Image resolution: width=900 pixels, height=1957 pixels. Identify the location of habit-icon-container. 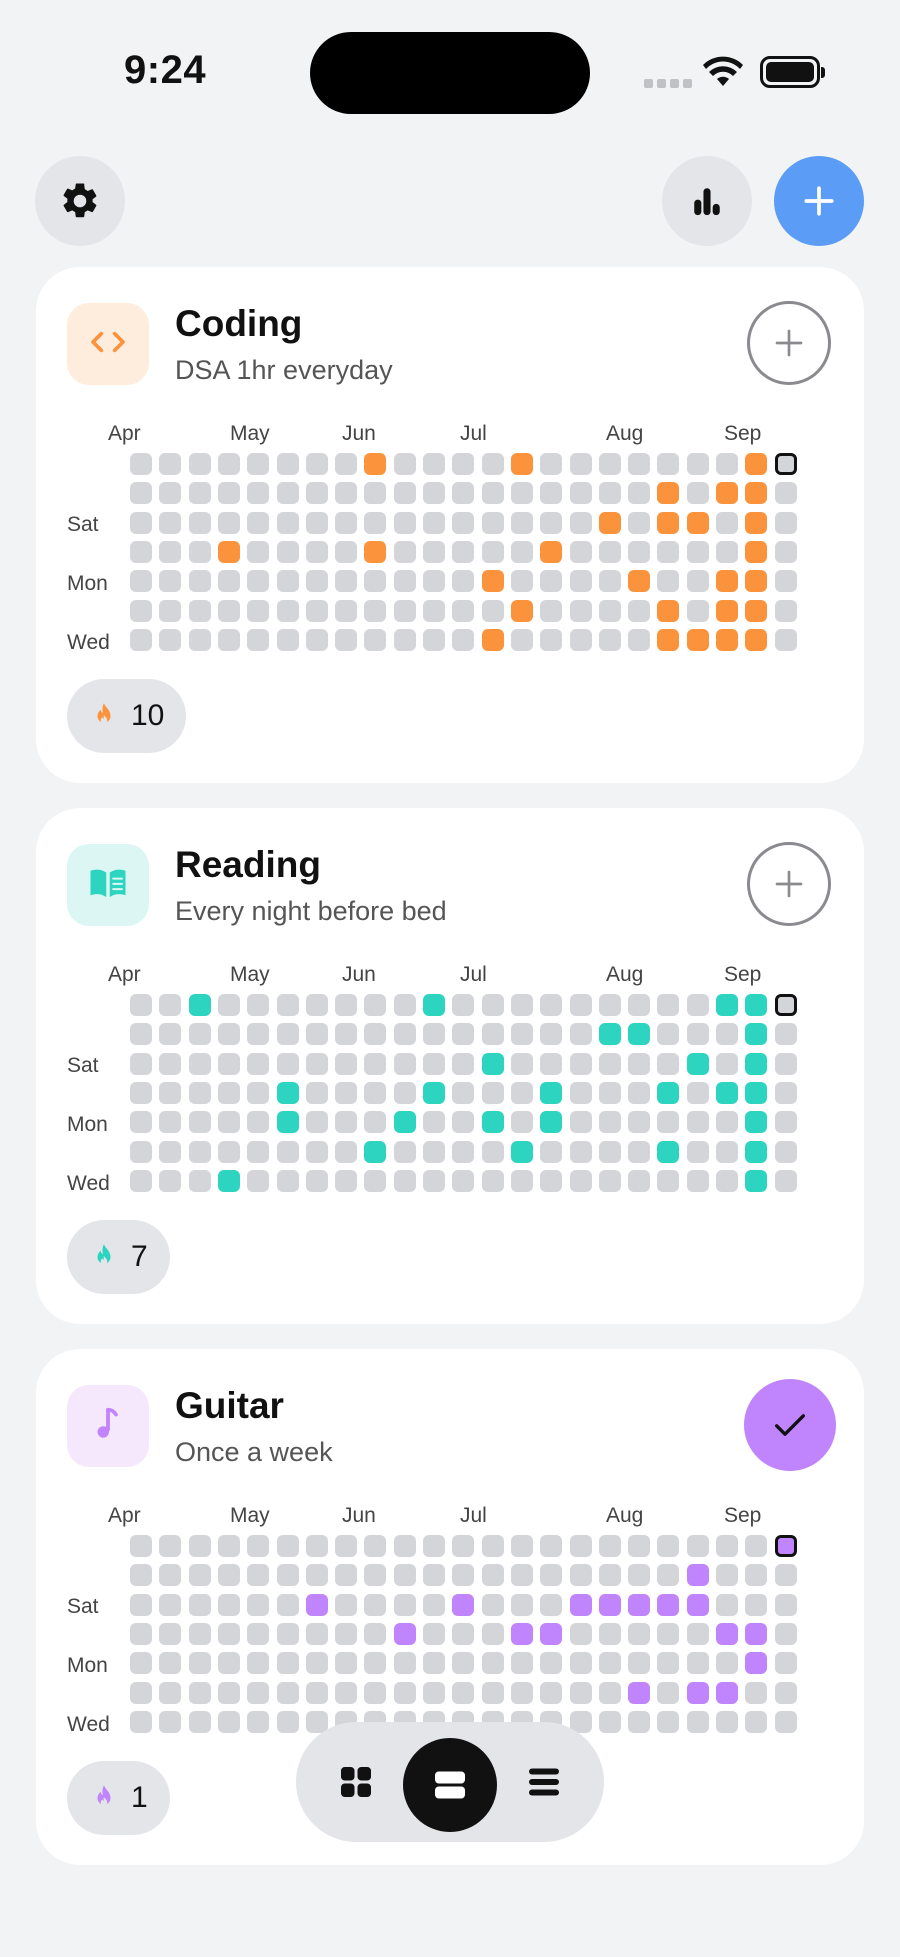
(108, 885).